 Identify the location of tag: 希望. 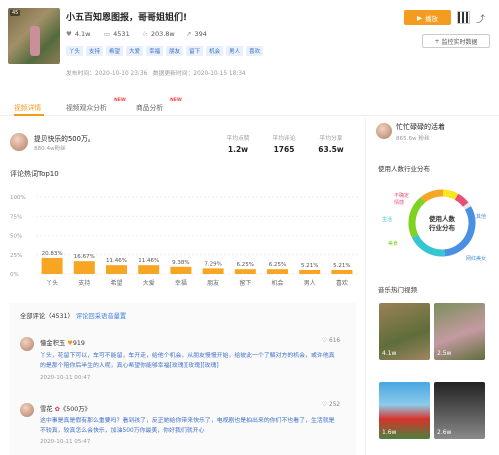
(115, 51).